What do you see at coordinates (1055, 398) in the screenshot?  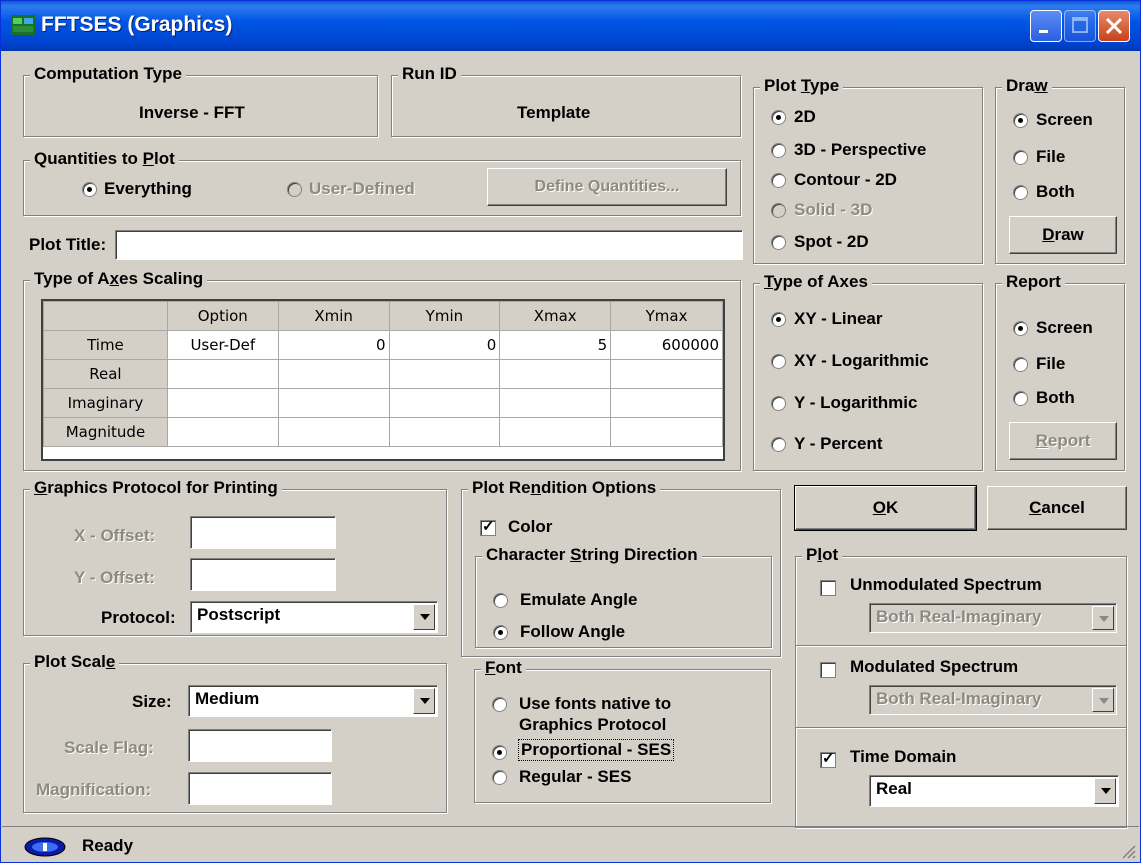 I see `report-both-label: Both` at bounding box center [1055, 398].